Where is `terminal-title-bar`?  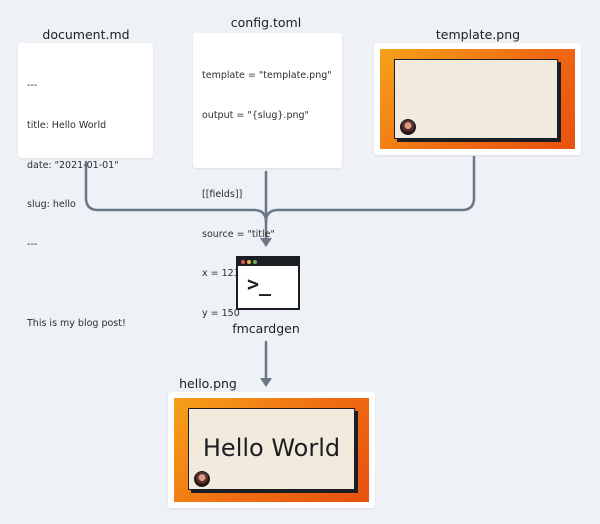 terminal-title-bar is located at coordinates (268, 262).